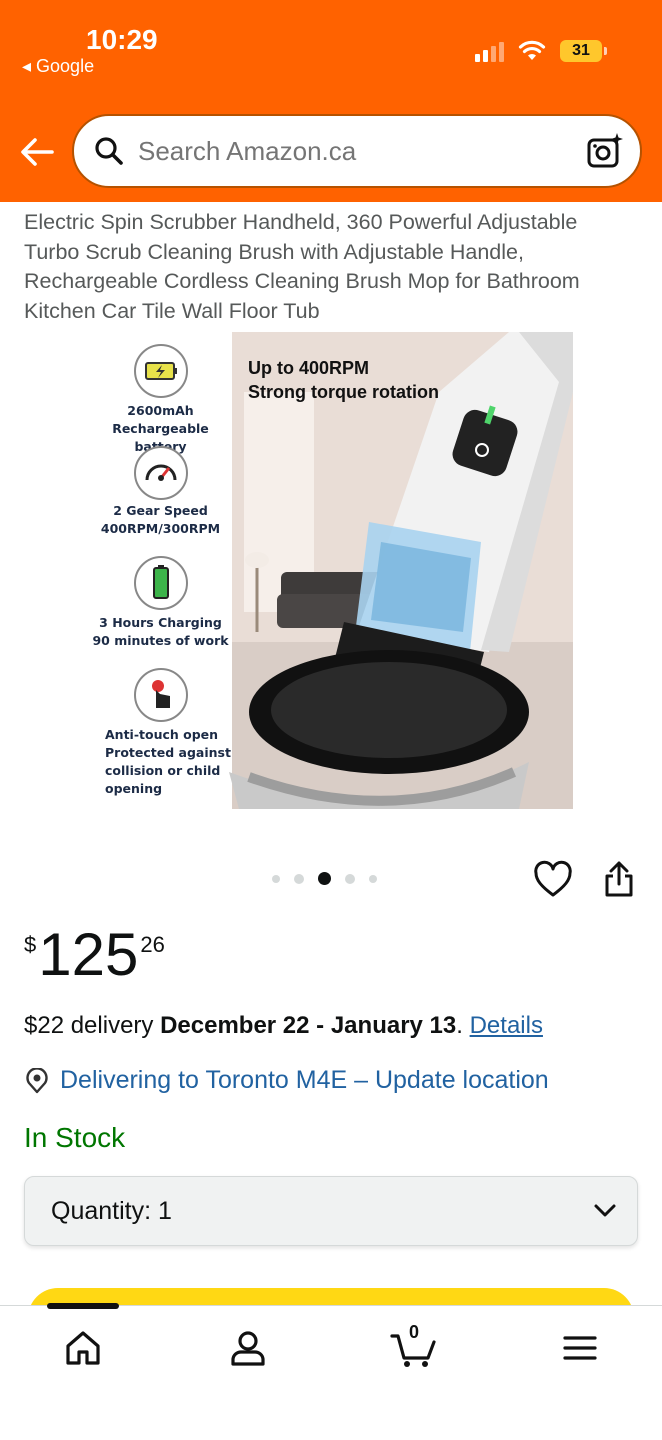 This screenshot has height=1440, width=662. What do you see at coordinates (619, 879) in the screenshot?
I see `share-icon` at bounding box center [619, 879].